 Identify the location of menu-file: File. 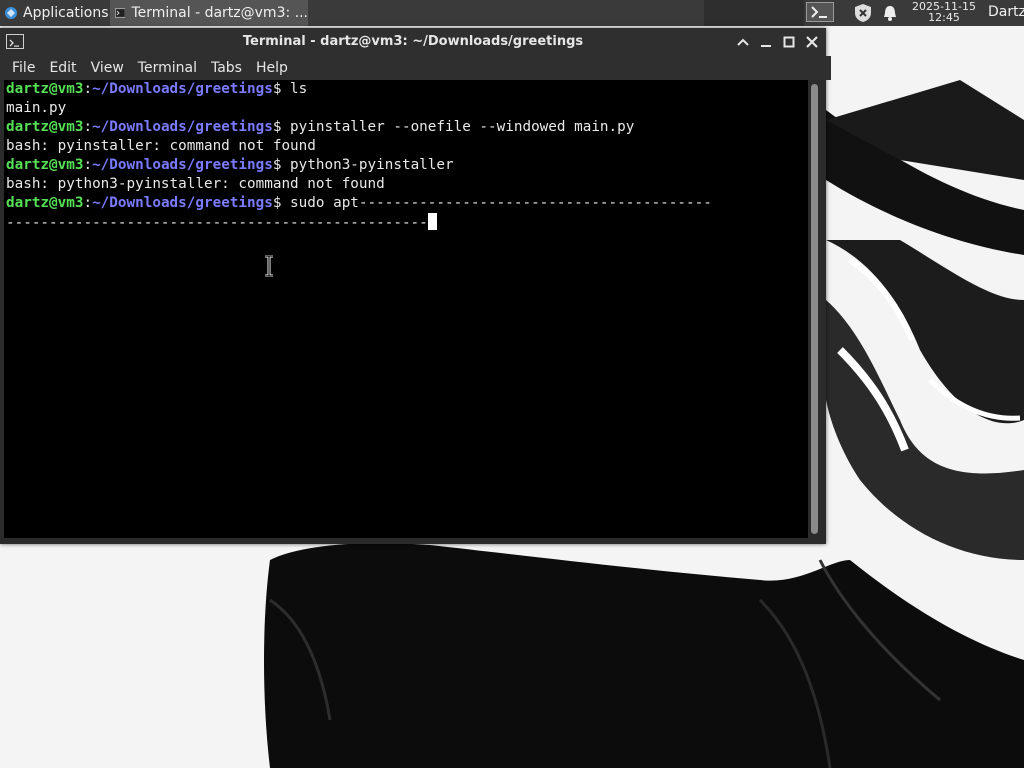
(23, 68).